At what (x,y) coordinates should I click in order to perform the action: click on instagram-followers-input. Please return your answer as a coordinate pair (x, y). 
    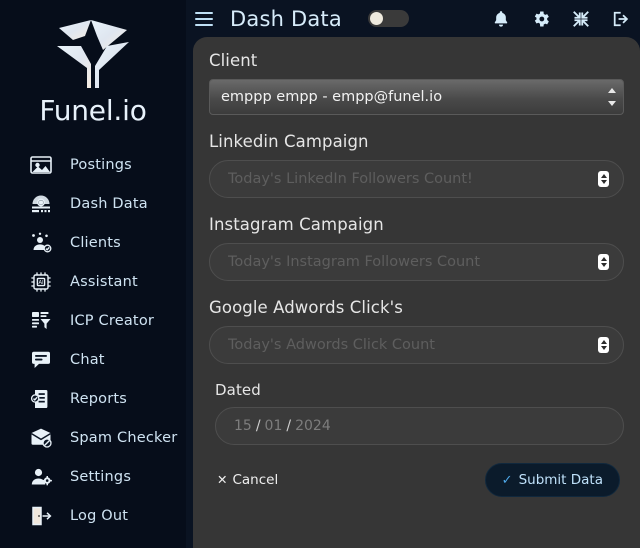
    Looking at the image, I should click on (416, 262).